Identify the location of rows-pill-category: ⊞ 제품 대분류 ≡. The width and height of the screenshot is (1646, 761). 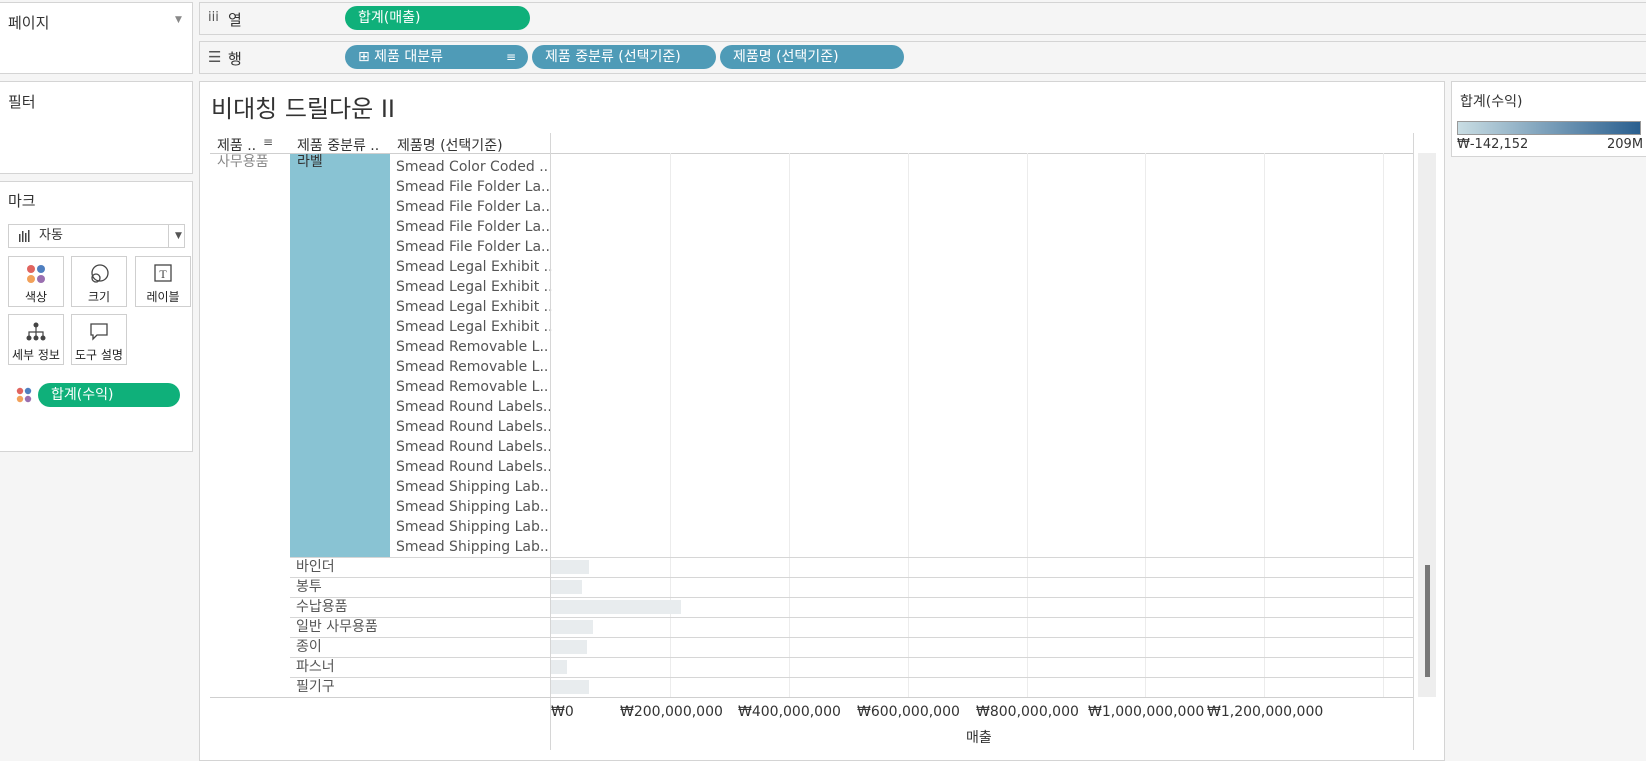
(436, 57).